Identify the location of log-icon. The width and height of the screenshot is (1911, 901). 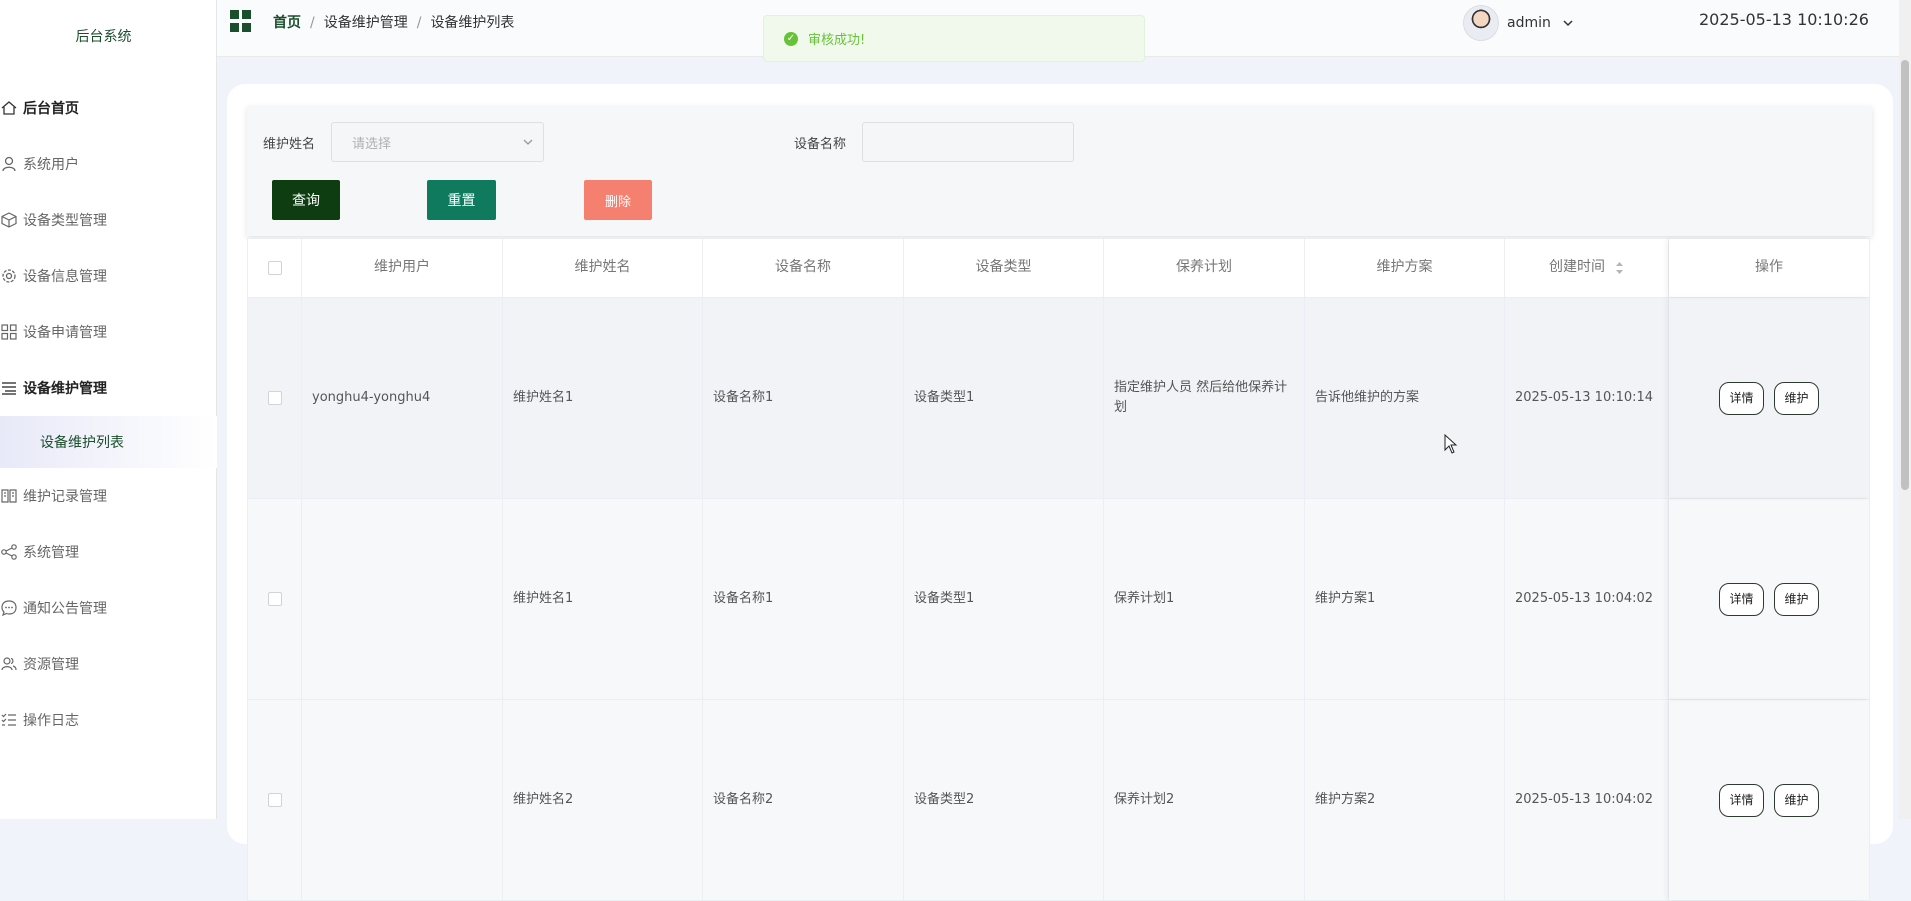
(8, 719).